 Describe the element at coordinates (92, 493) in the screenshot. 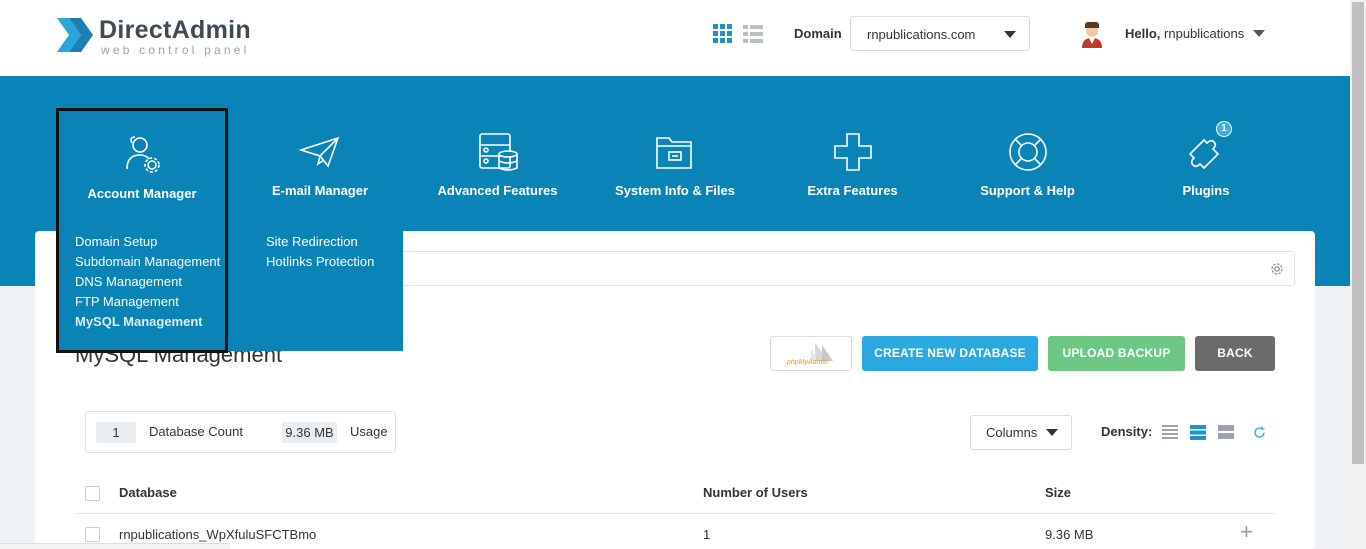

I see `select-all-checkbox` at that location.